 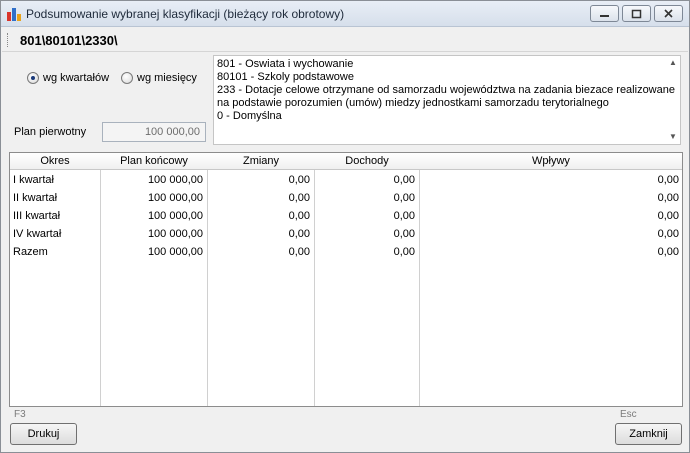 I want to click on radio-monthly, so click(x=127, y=78).